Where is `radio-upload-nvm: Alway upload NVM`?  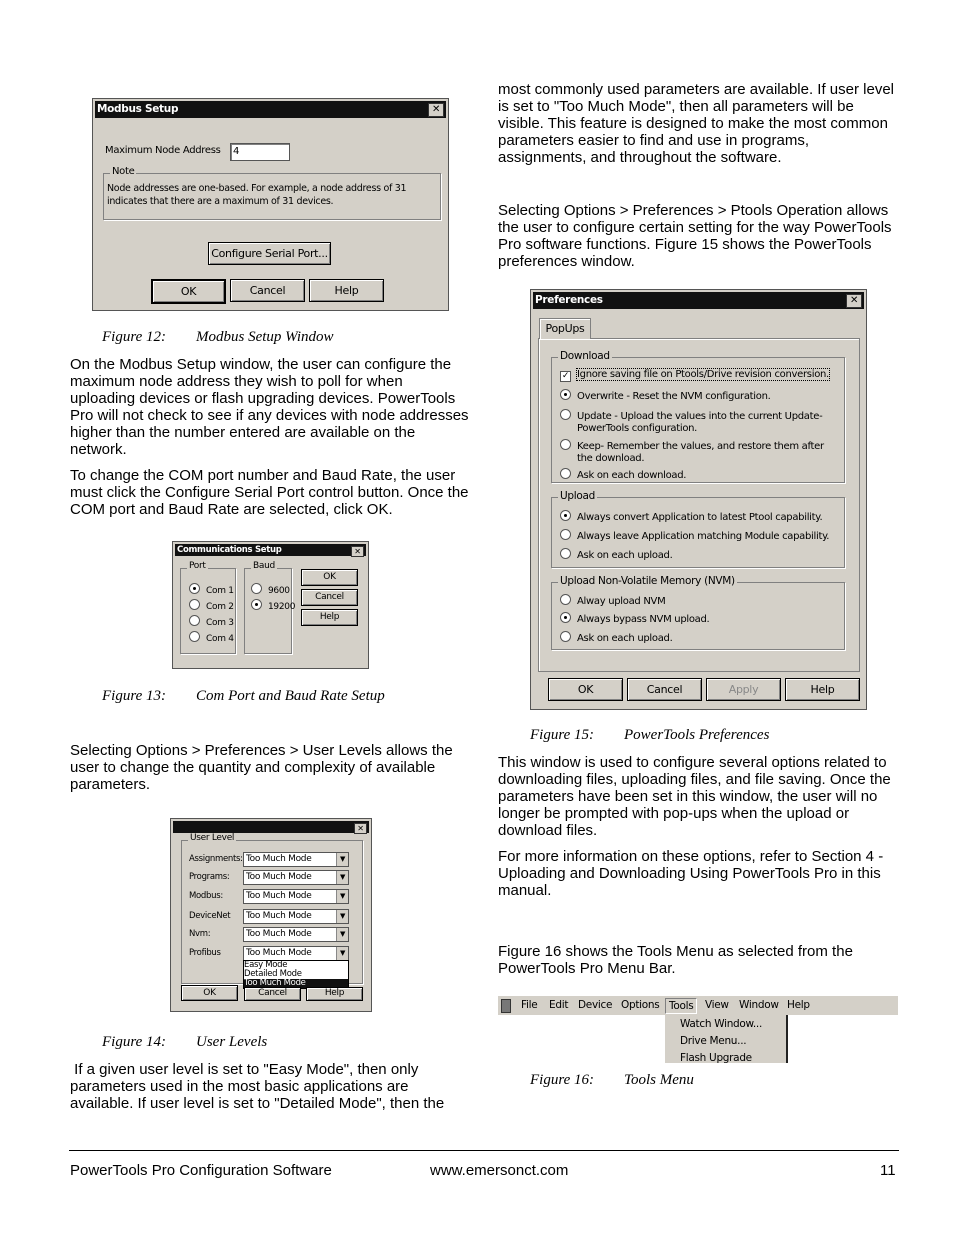
radio-upload-nvm: Alway upload NVM is located at coordinates (613, 600).